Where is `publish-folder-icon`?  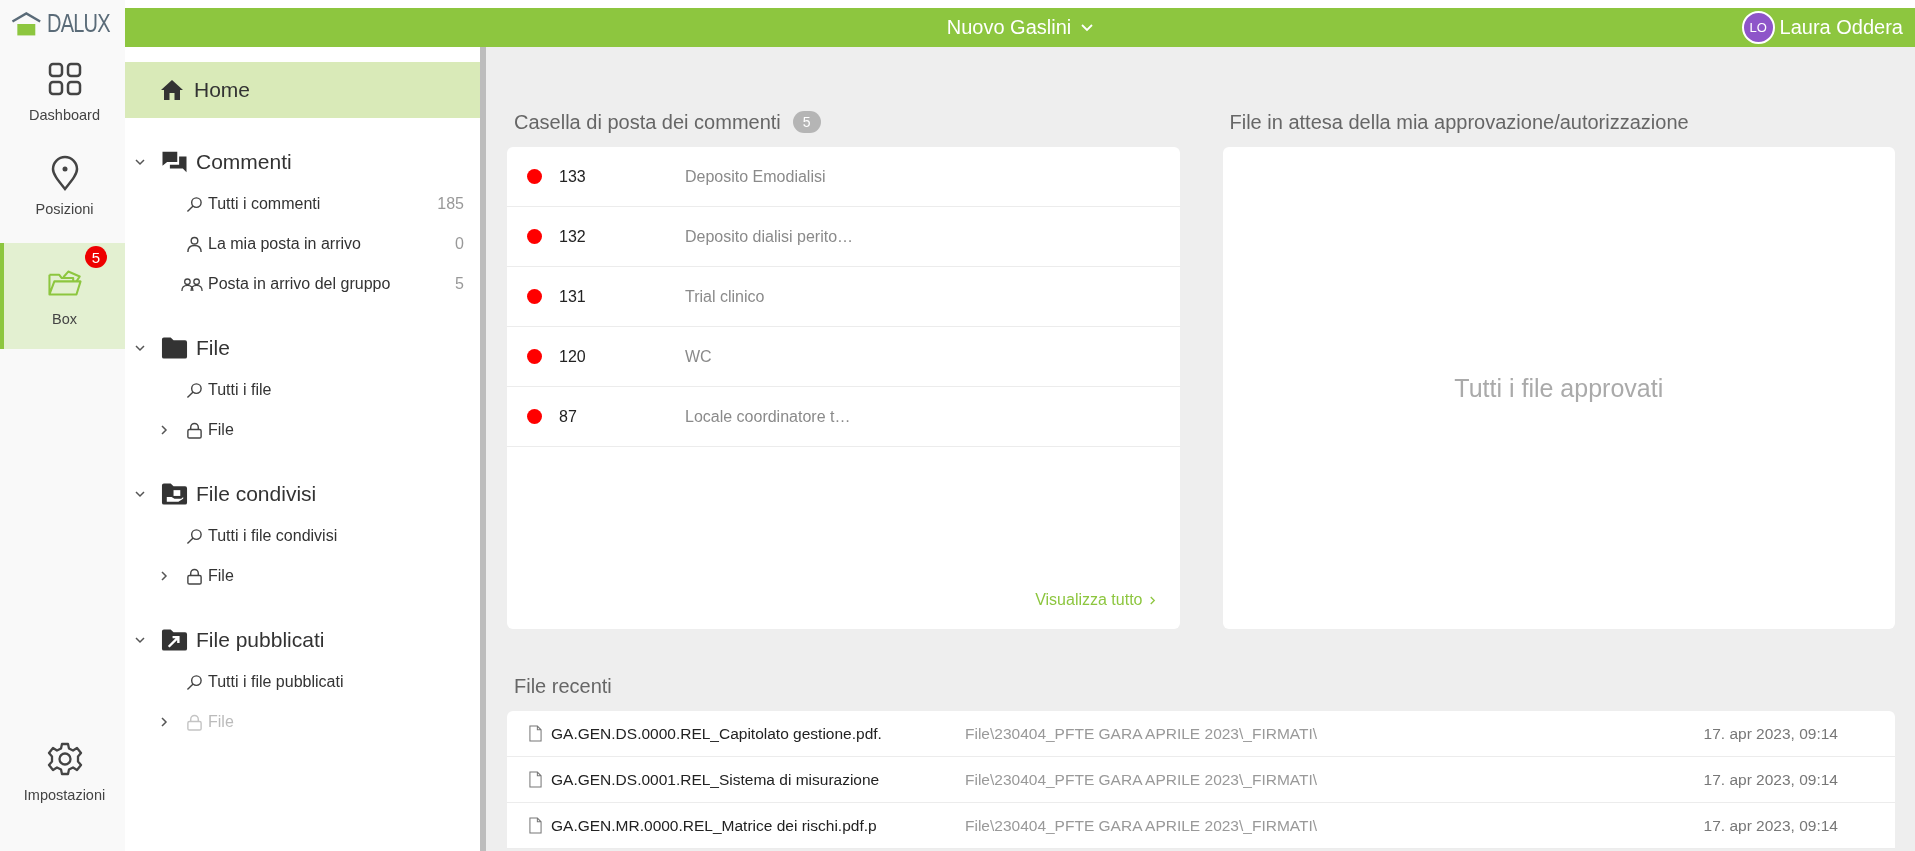 publish-folder-icon is located at coordinates (174, 640).